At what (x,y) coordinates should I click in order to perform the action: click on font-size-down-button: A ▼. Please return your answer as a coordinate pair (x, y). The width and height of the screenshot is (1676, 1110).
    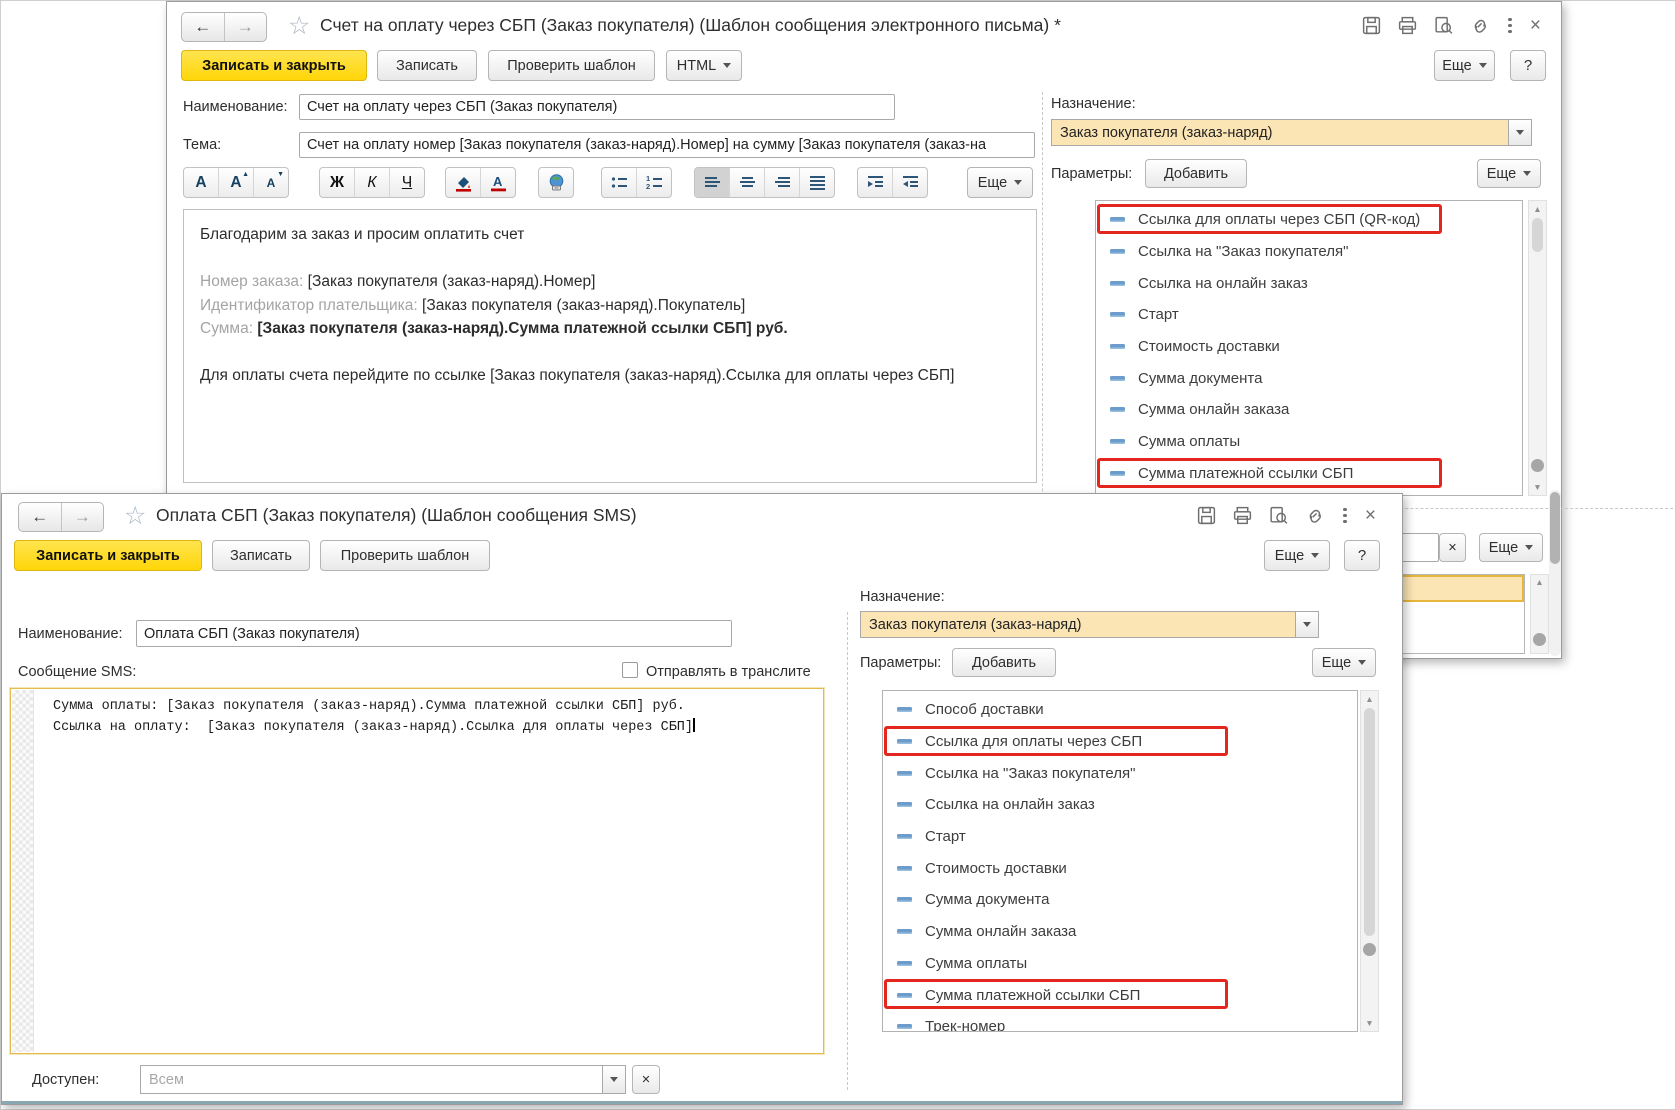
    Looking at the image, I should click on (271, 182).